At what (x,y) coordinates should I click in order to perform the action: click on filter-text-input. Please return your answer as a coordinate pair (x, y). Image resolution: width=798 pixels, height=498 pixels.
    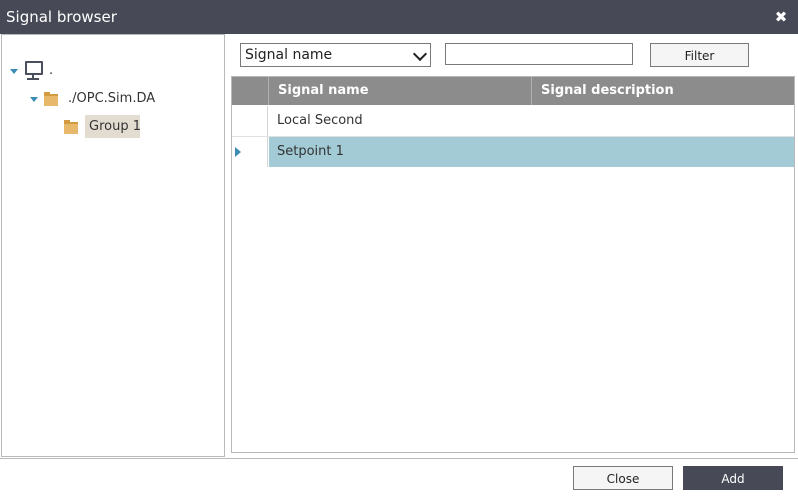
    Looking at the image, I should click on (539, 54).